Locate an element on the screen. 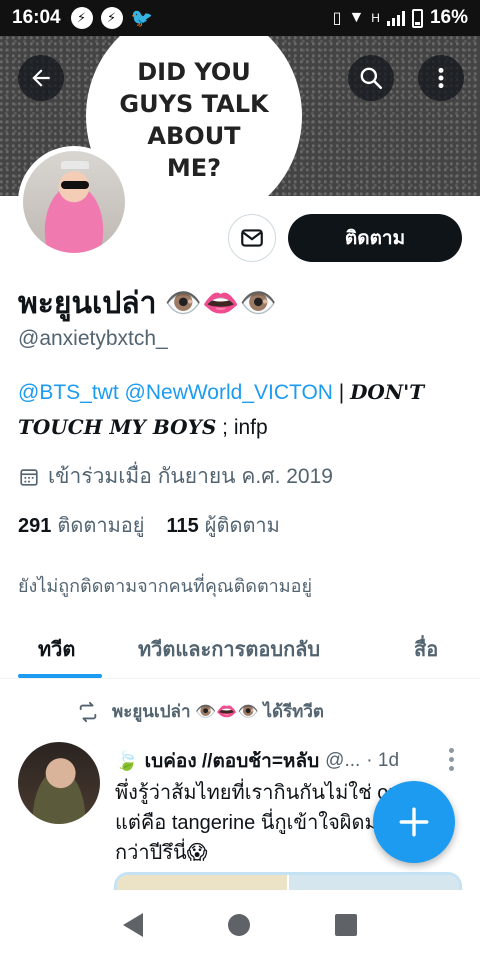 The height and width of the screenshot is (960, 480). plus-icon is located at coordinates (414, 822).